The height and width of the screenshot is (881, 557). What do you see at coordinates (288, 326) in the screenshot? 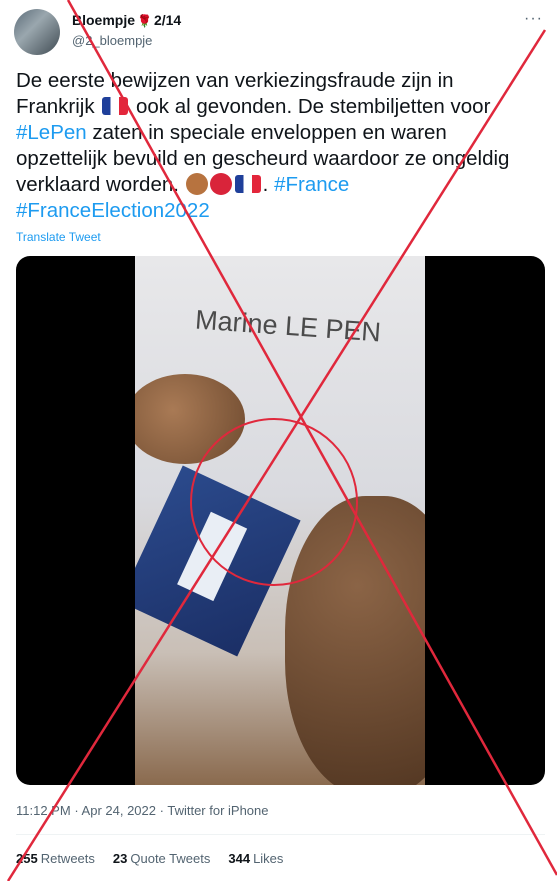
I see `video-caption-text: Marine LE PEN` at bounding box center [288, 326].